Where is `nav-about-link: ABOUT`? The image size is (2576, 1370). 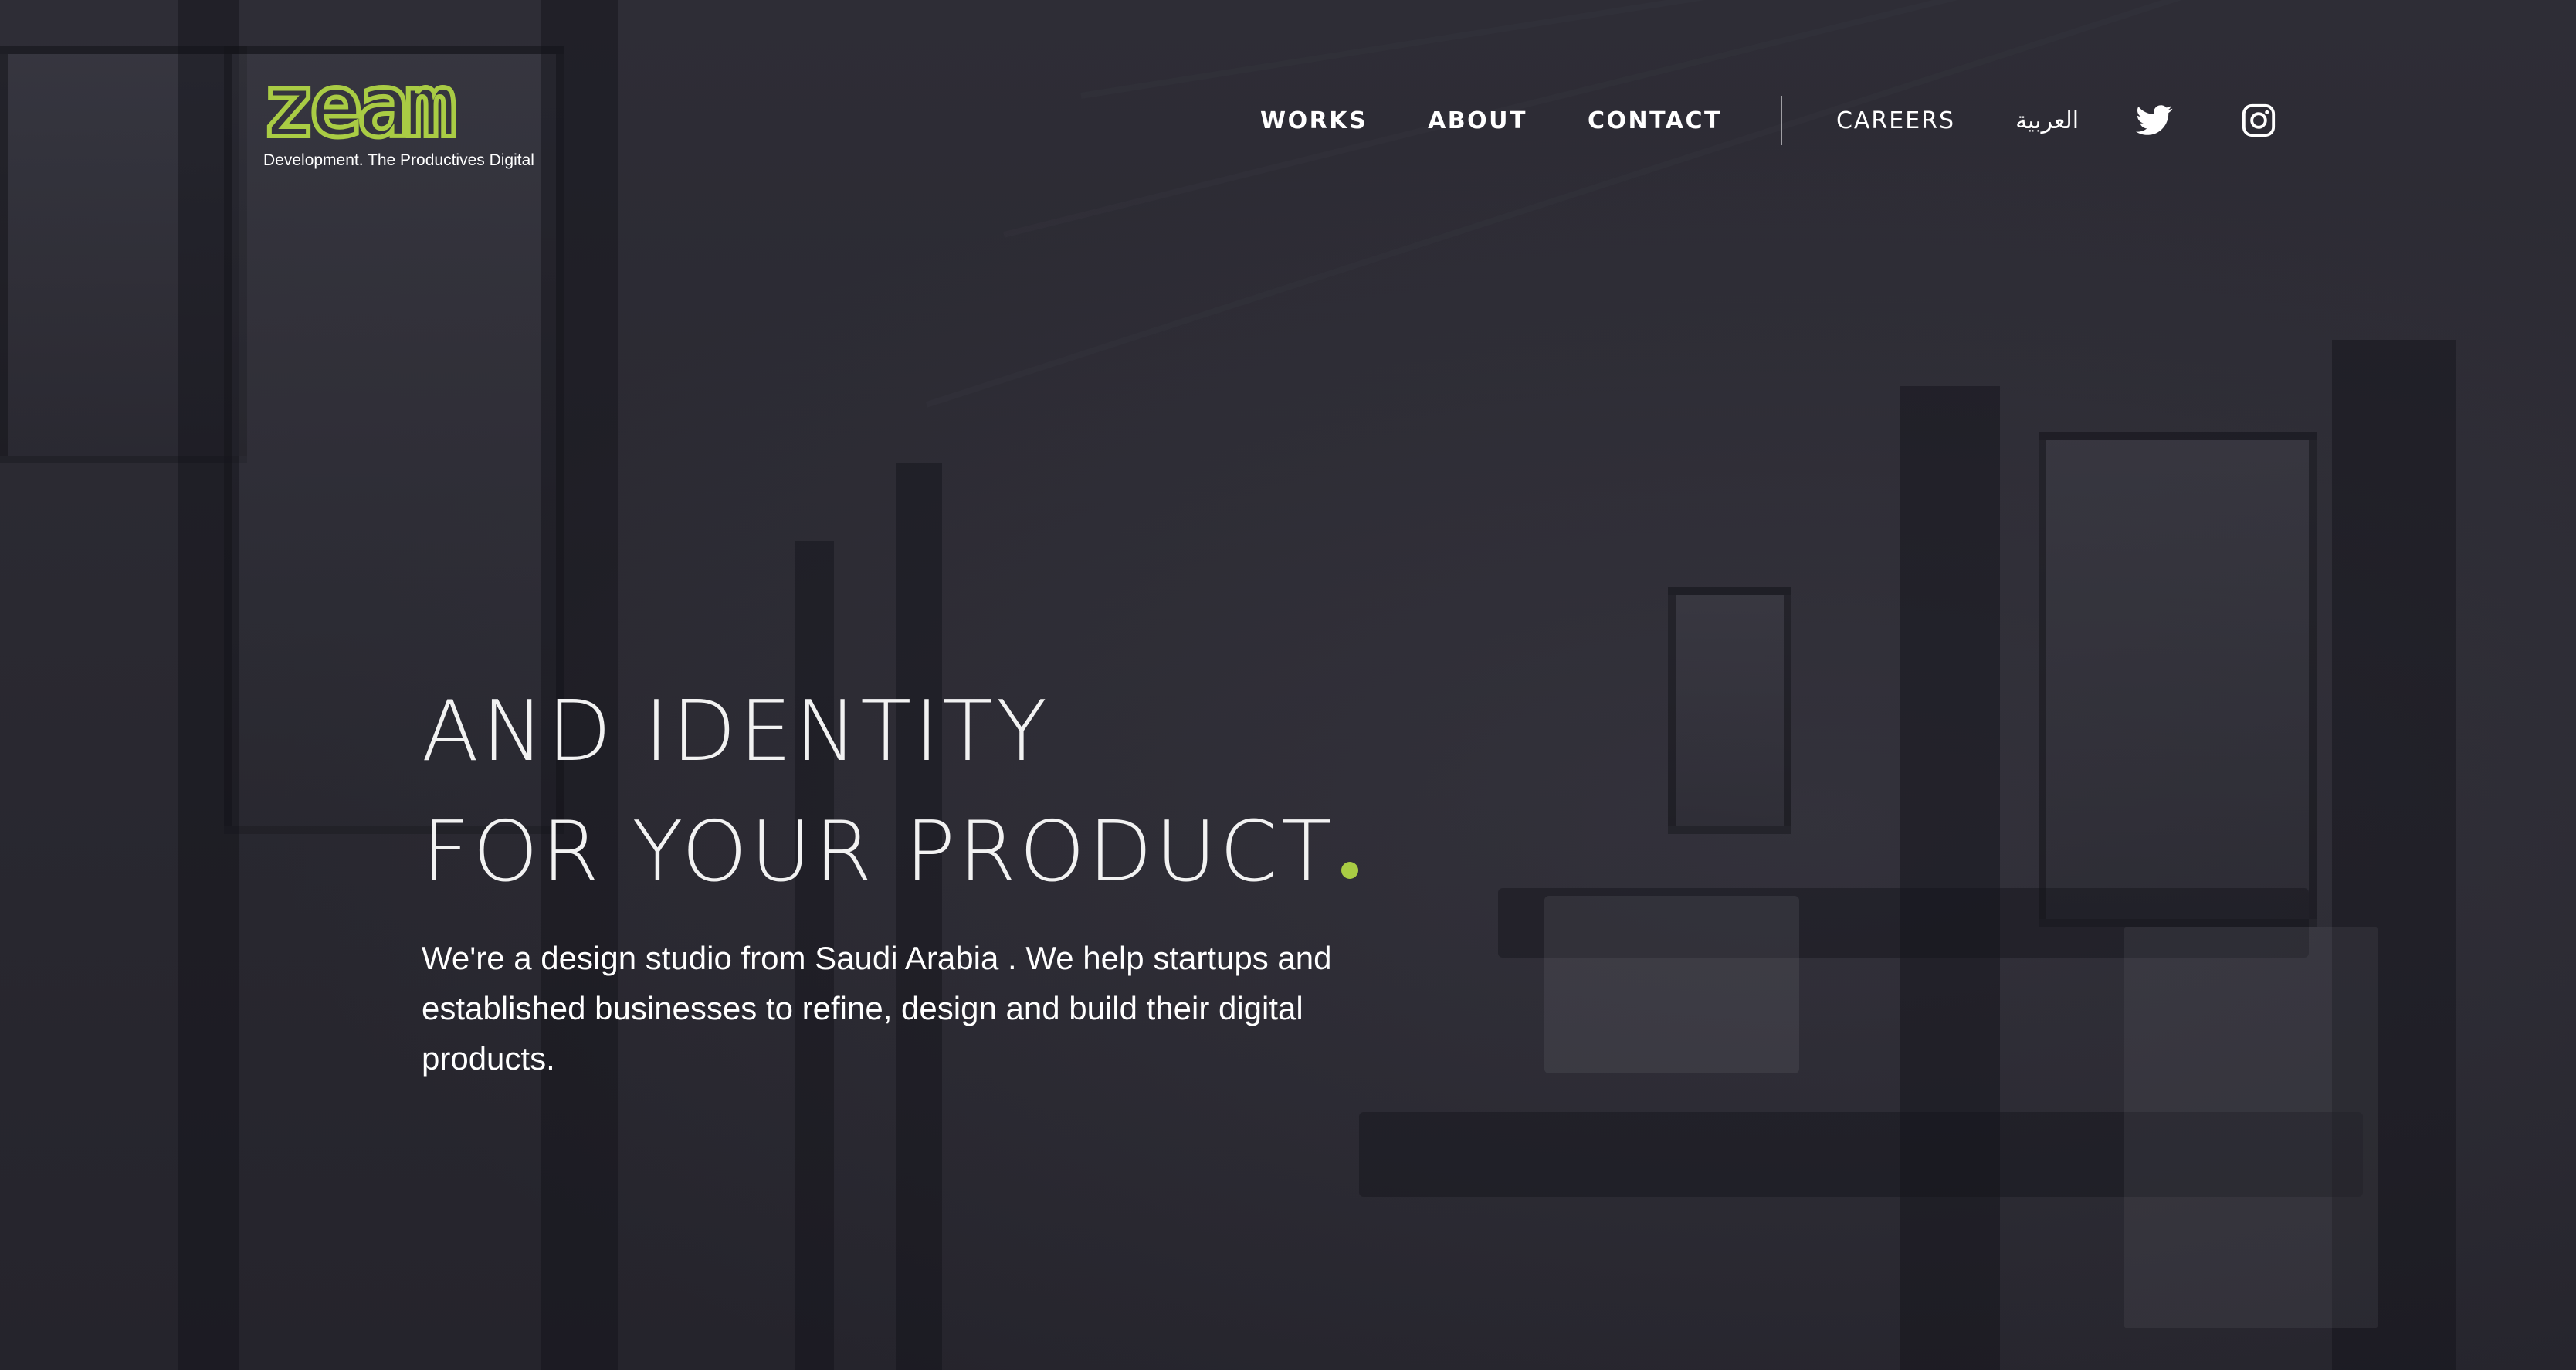 nav-about-link: ABOUT is located at coordinates (1477, 120).